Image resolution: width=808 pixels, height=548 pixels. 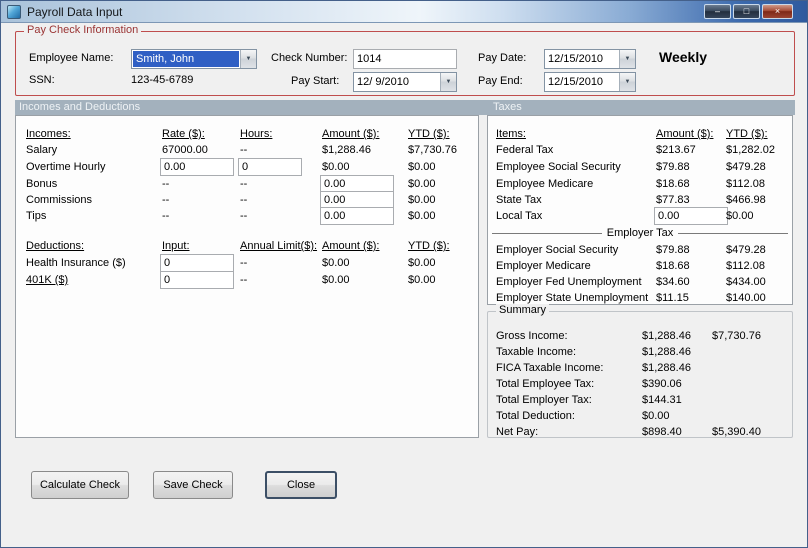 I want to click on tax-amount: $18.68, so click(x=673, y=266).